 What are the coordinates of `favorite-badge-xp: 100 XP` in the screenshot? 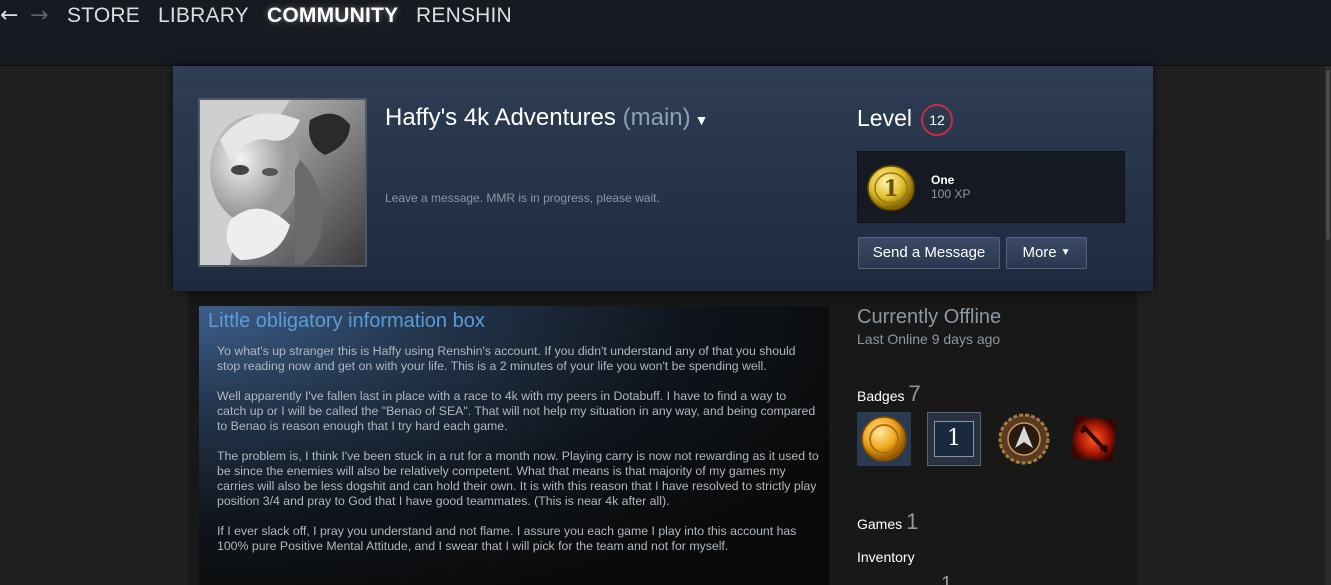 It's located at (951, 194).